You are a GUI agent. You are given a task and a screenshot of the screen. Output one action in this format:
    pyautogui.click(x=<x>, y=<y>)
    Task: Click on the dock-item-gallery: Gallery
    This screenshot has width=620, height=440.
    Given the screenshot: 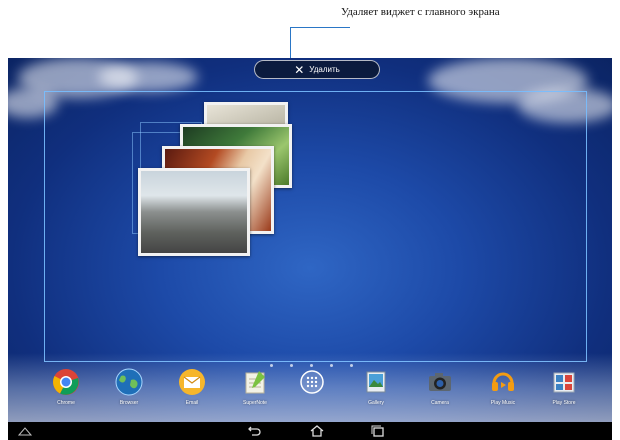 What is the action you would take?
    pyautogui.click(x=376, y=387)
    